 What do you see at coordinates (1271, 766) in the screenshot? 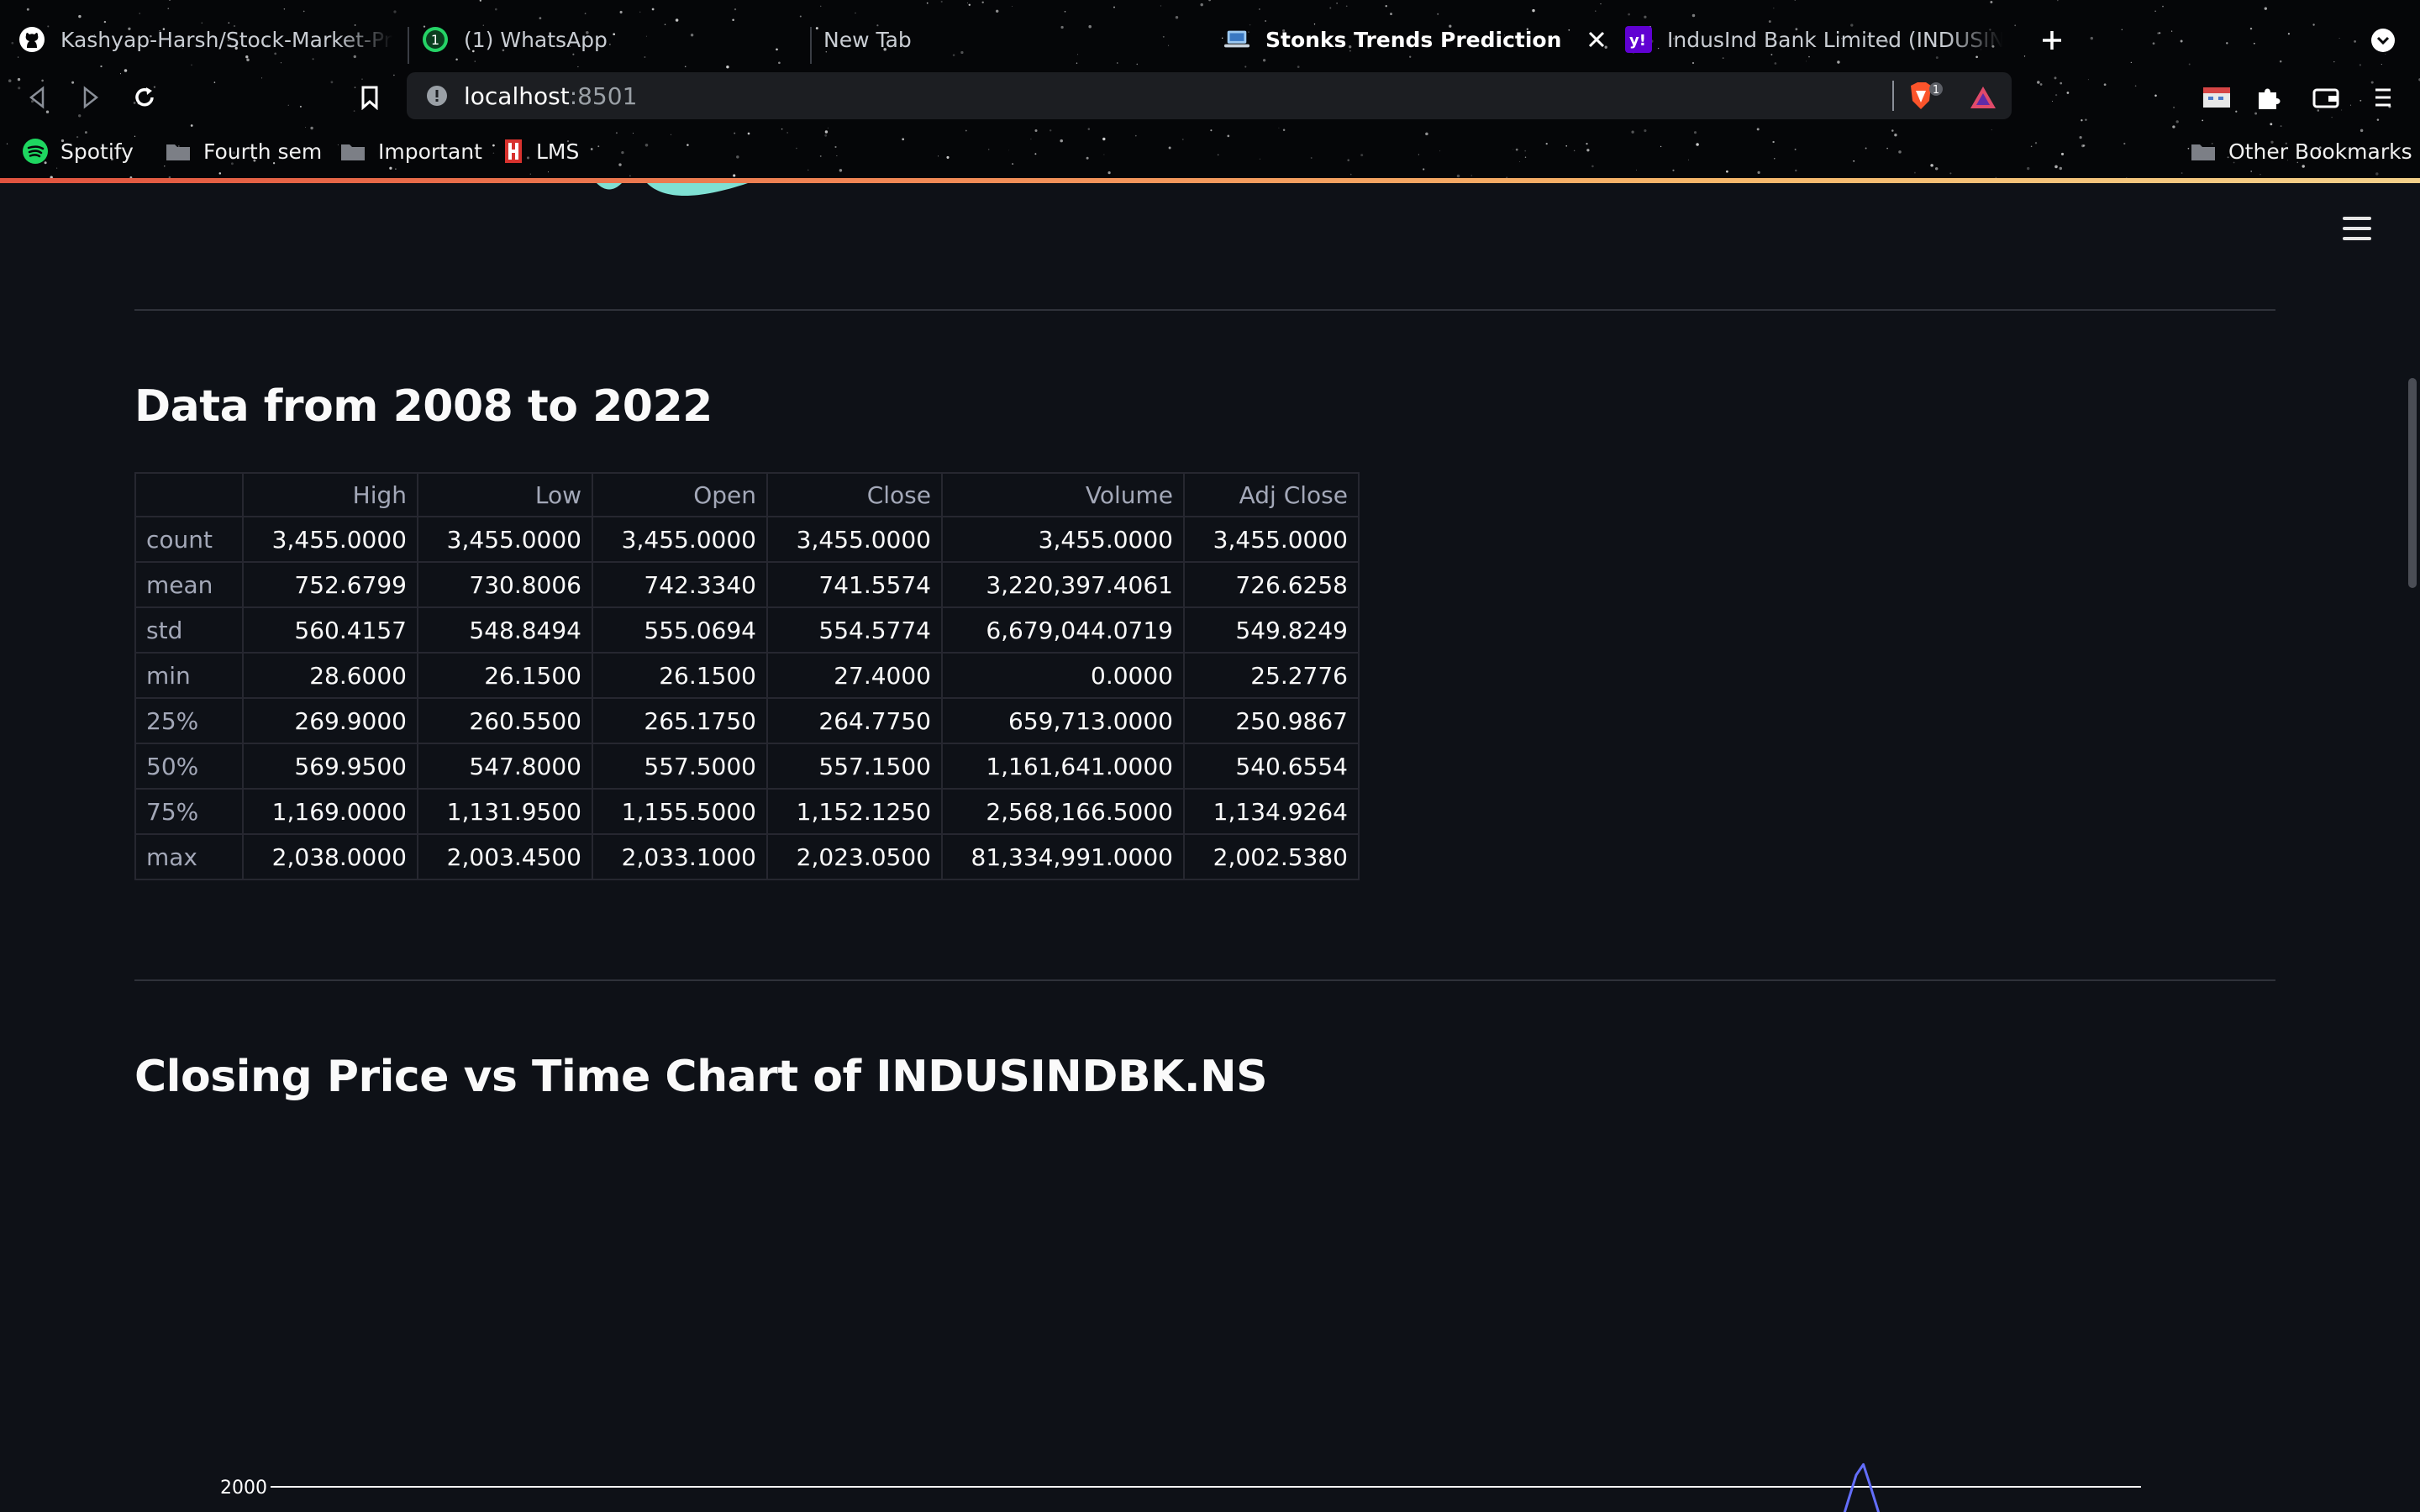
I see `table-cell: 540.6554` at bounding box center [1271, 766].